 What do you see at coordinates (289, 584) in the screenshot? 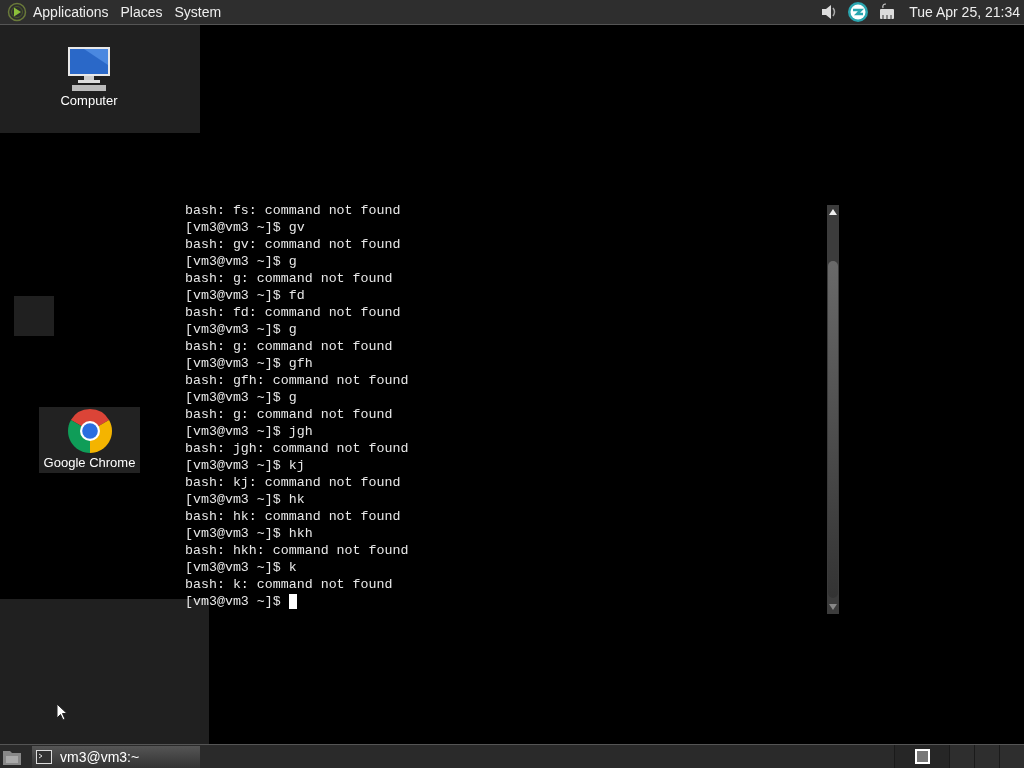
I see `terminal-line: bash: k: command not found` at bounding box center [289, 584].